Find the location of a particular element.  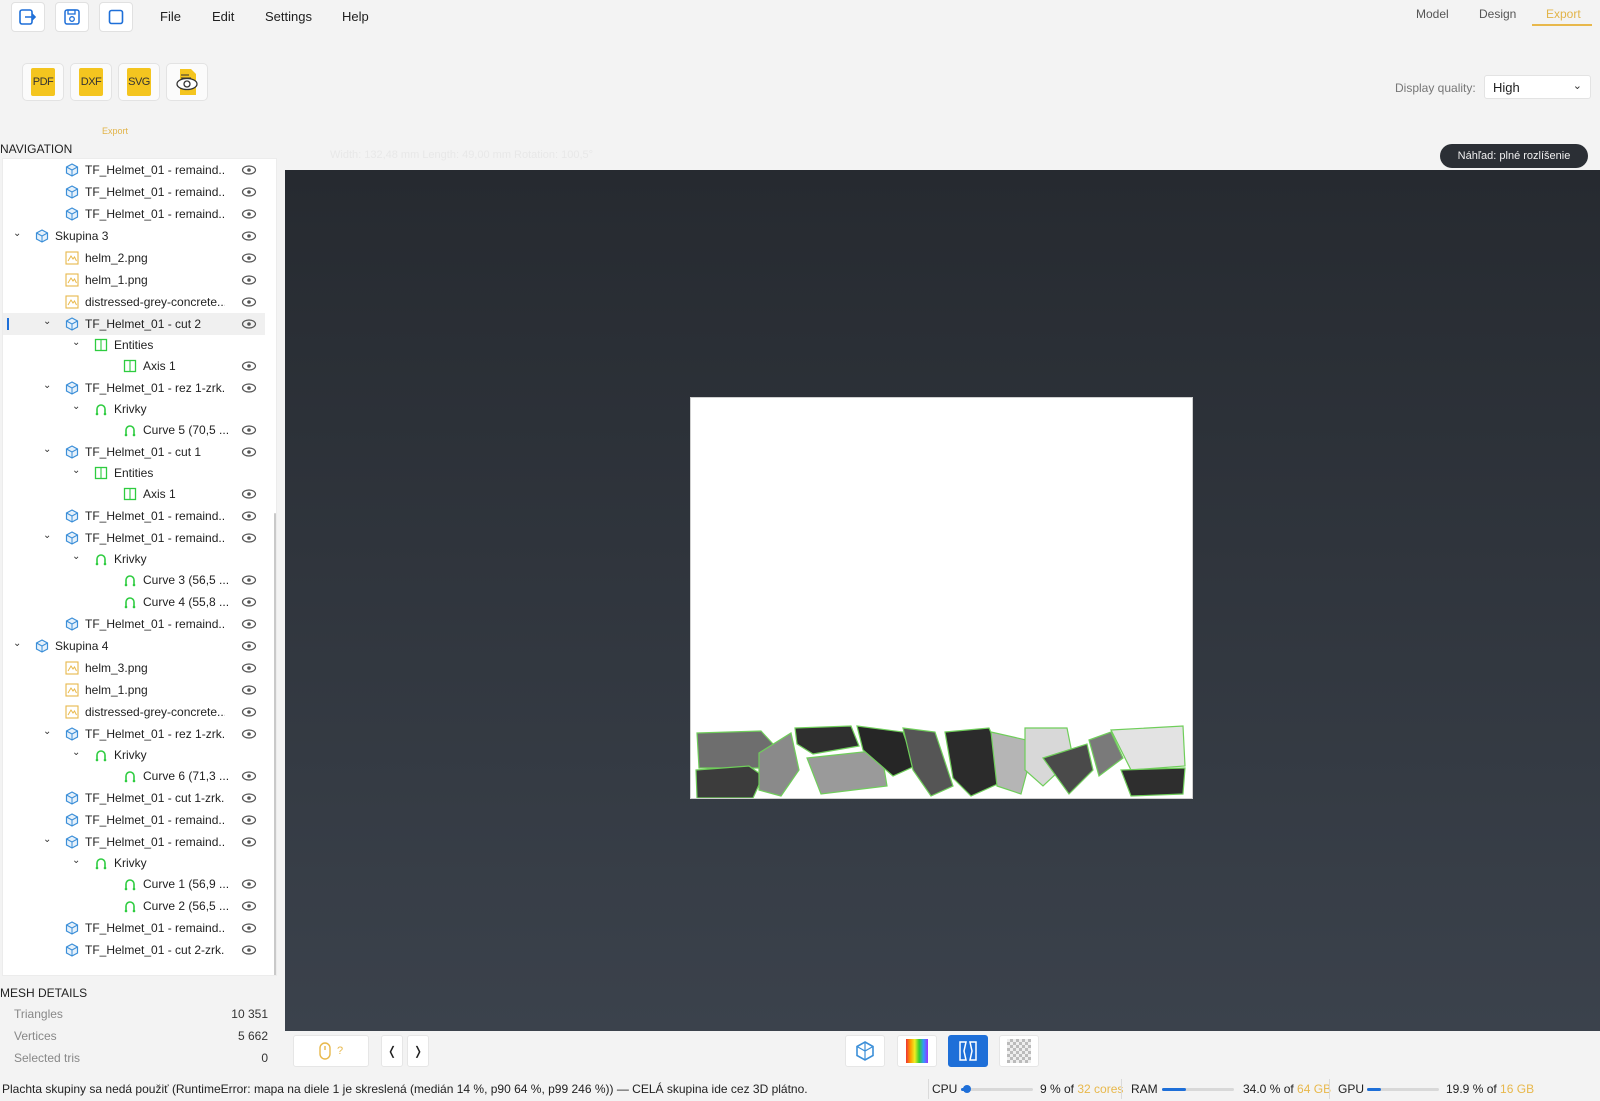

menu-edit: Edit is located at coordinates (223, 16).